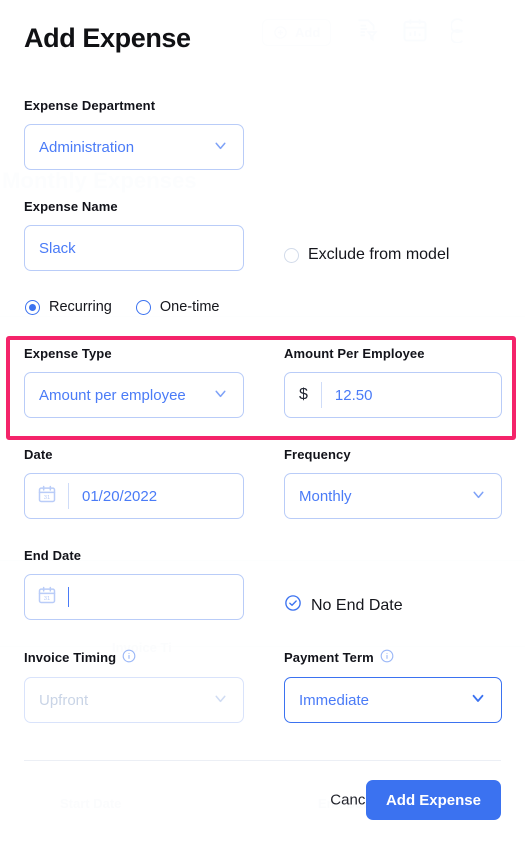  I want to click on radio-checked-icon, so click(32, 307).